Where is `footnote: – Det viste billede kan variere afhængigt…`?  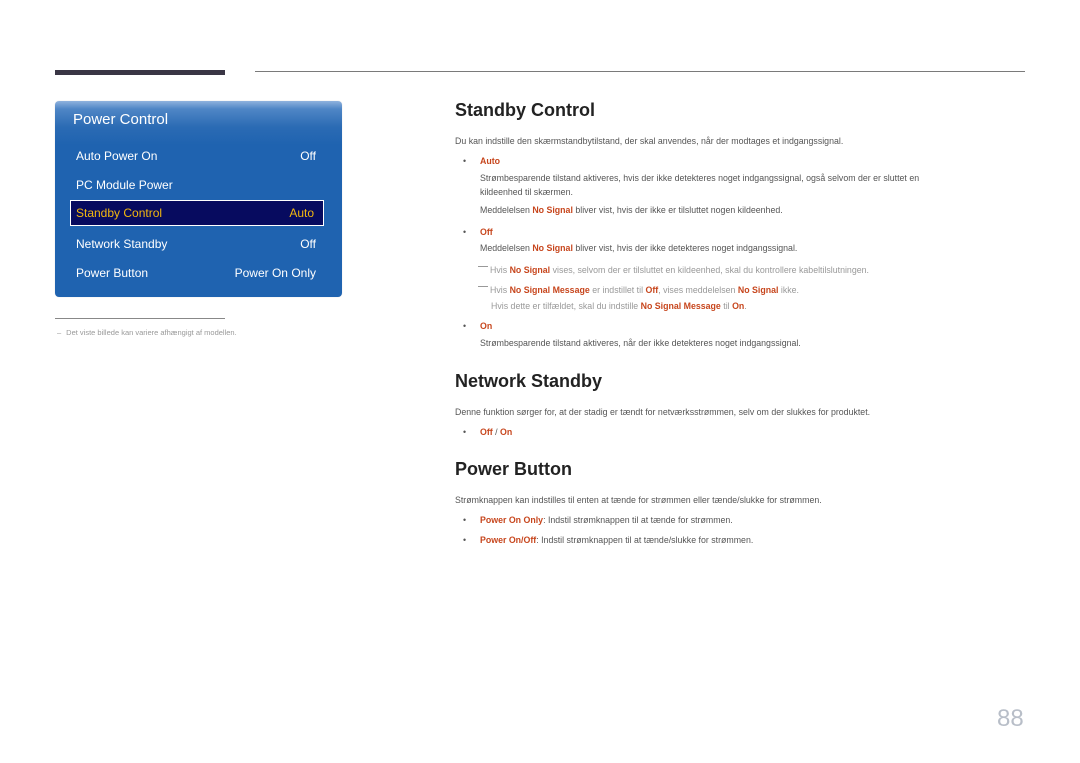
footnote: – Det viste billede kan variere afhængigt… is located at coordinates (147, 332).